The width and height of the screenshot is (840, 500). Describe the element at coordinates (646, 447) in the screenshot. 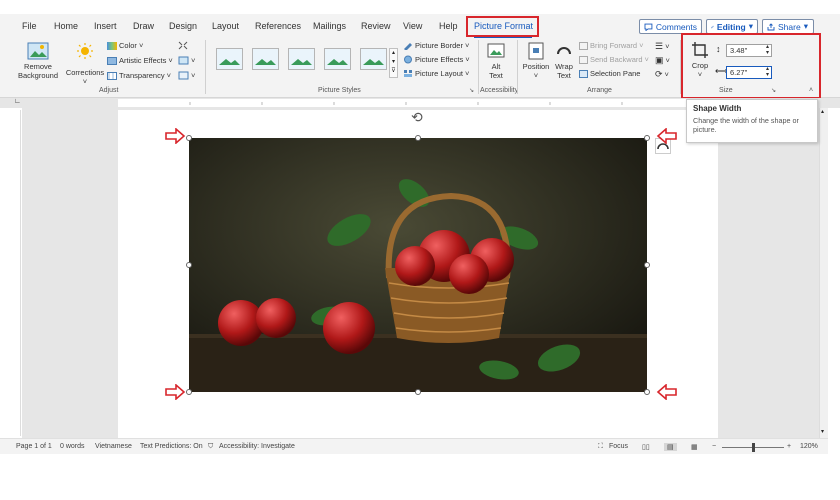

I see `read-mode-icon: ▯▯` at that location.